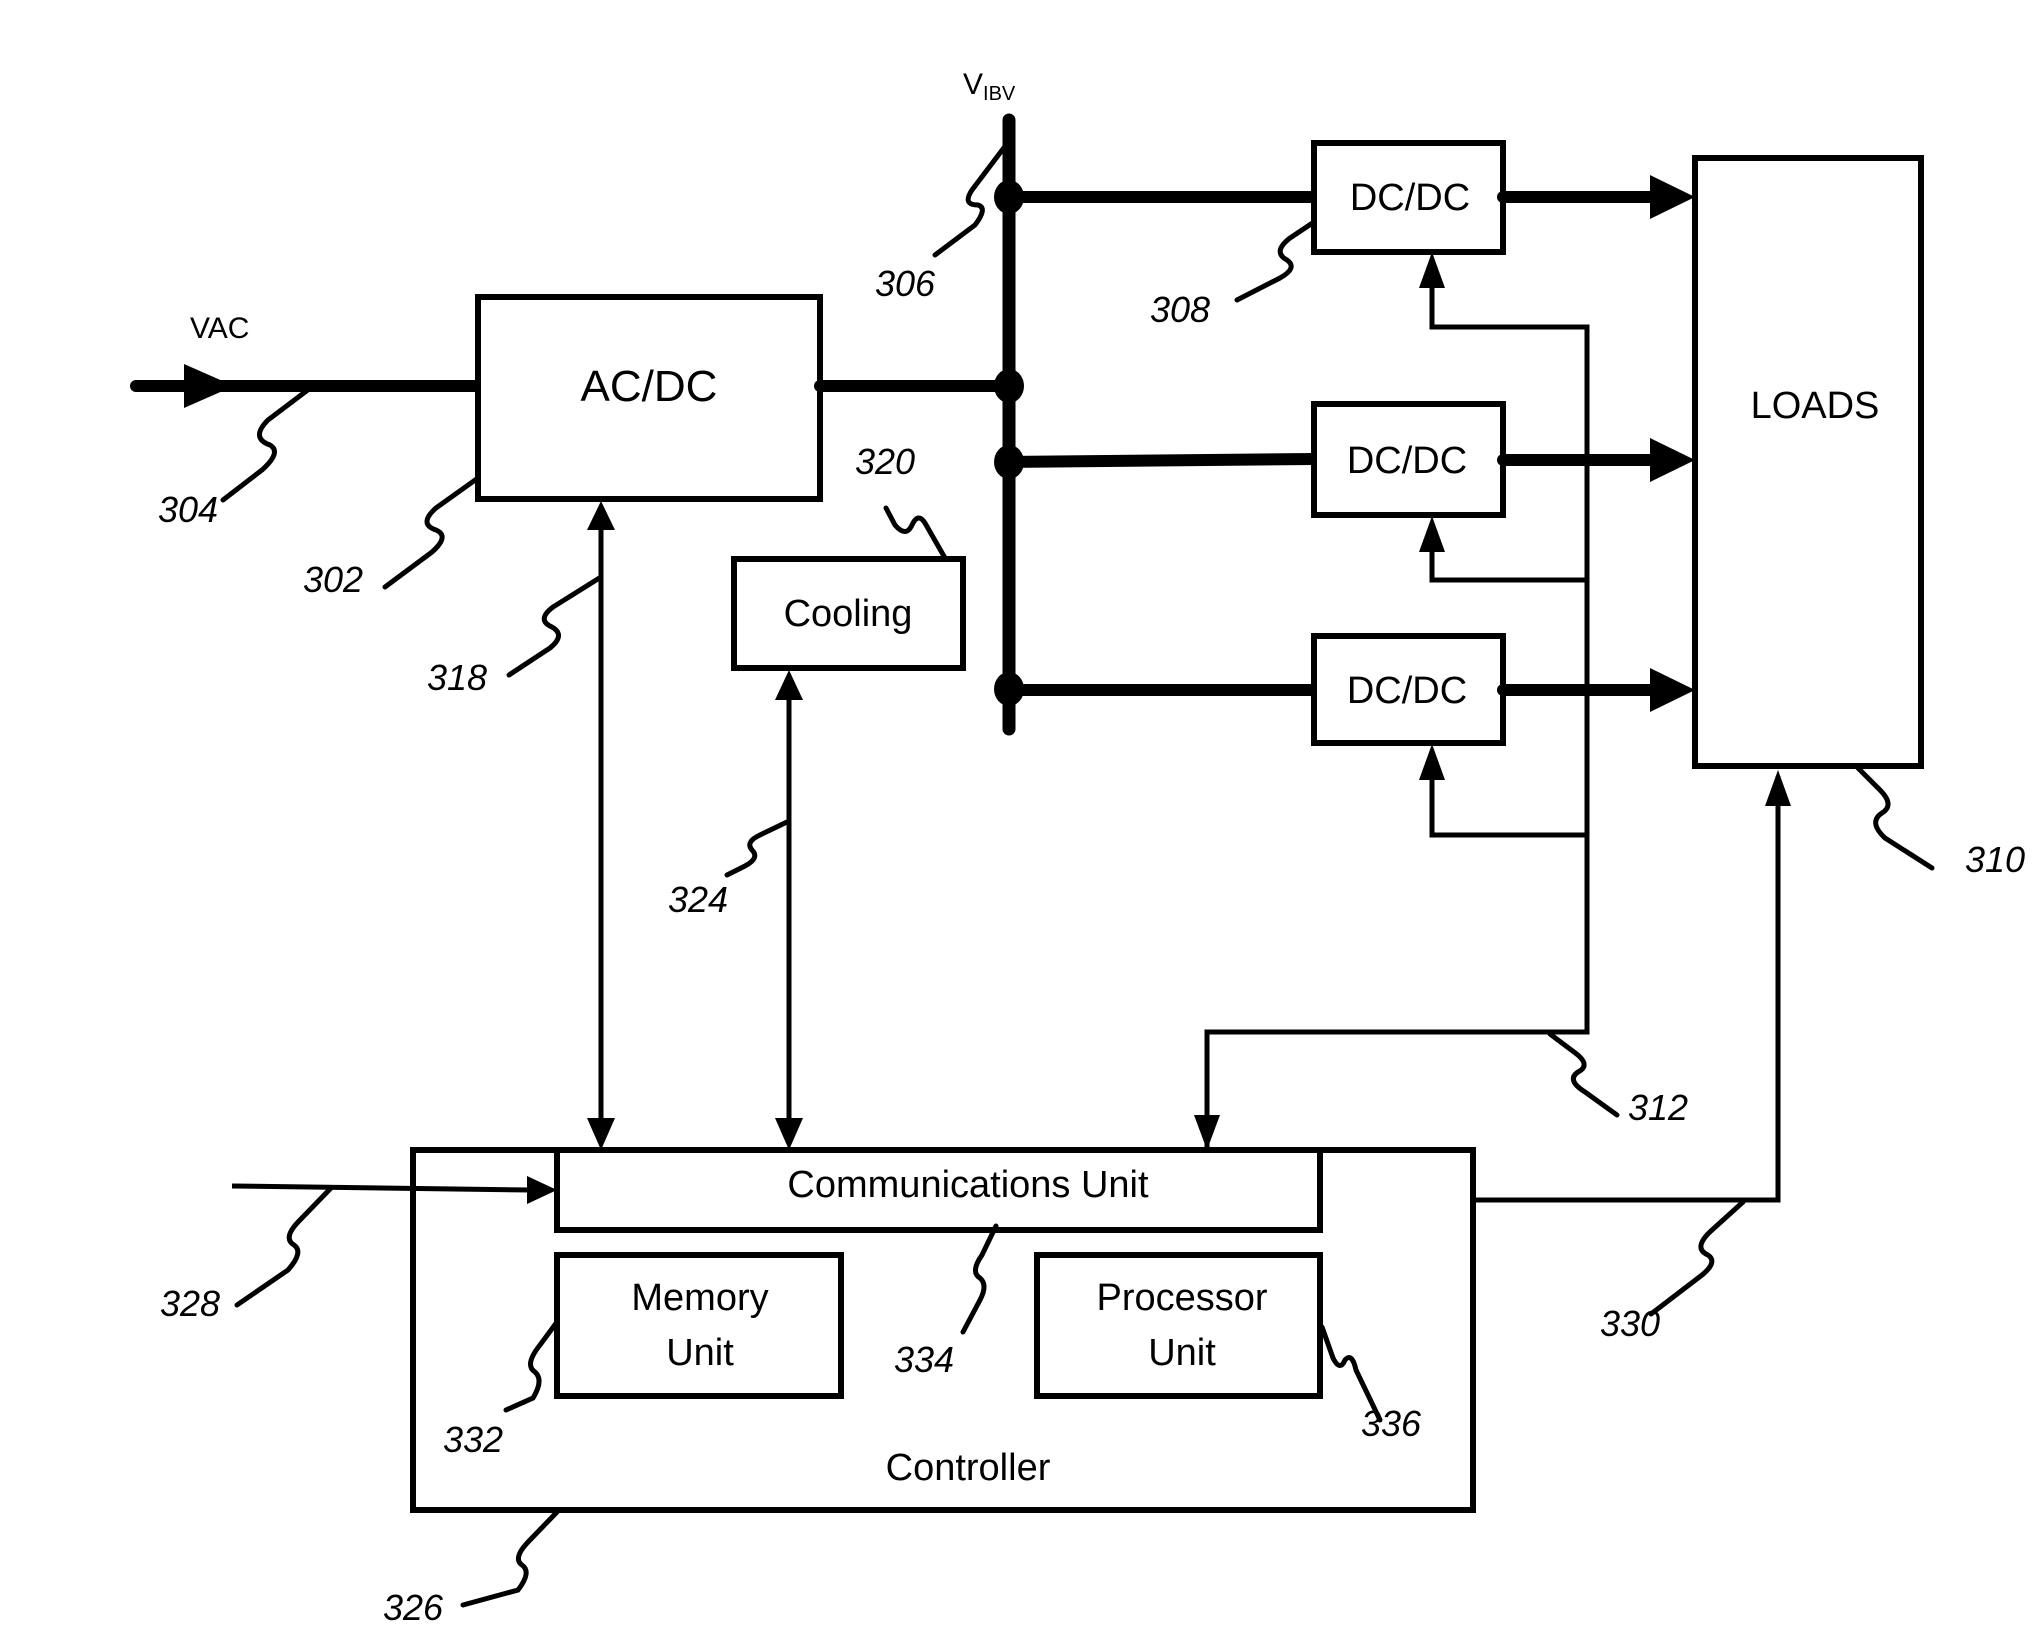 The image size is (2039, 1642). What do you see at coordinates (1508, 554) in the screenshot?
I see `control-line-dcdc2` at bounding box center [1508, 554].